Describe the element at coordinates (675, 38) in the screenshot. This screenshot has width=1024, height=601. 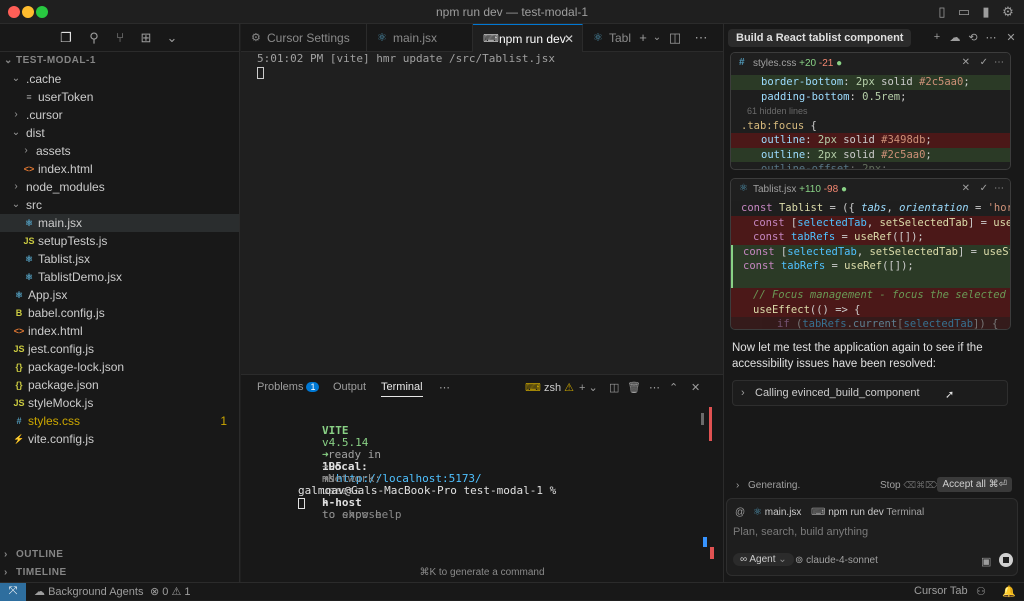
I see `split-editor-icon: ◫` at that location.